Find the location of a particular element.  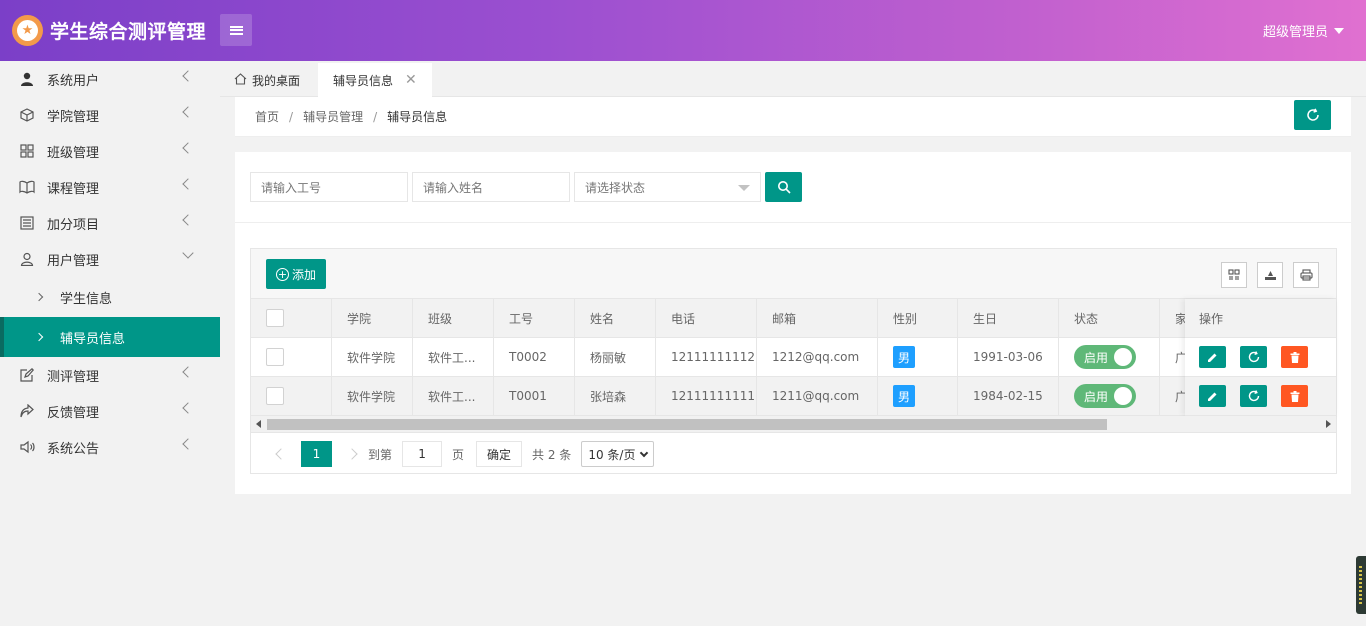

tab-counselor-info: 辅导员信息 ✕ is located at coordinates (375, 80).